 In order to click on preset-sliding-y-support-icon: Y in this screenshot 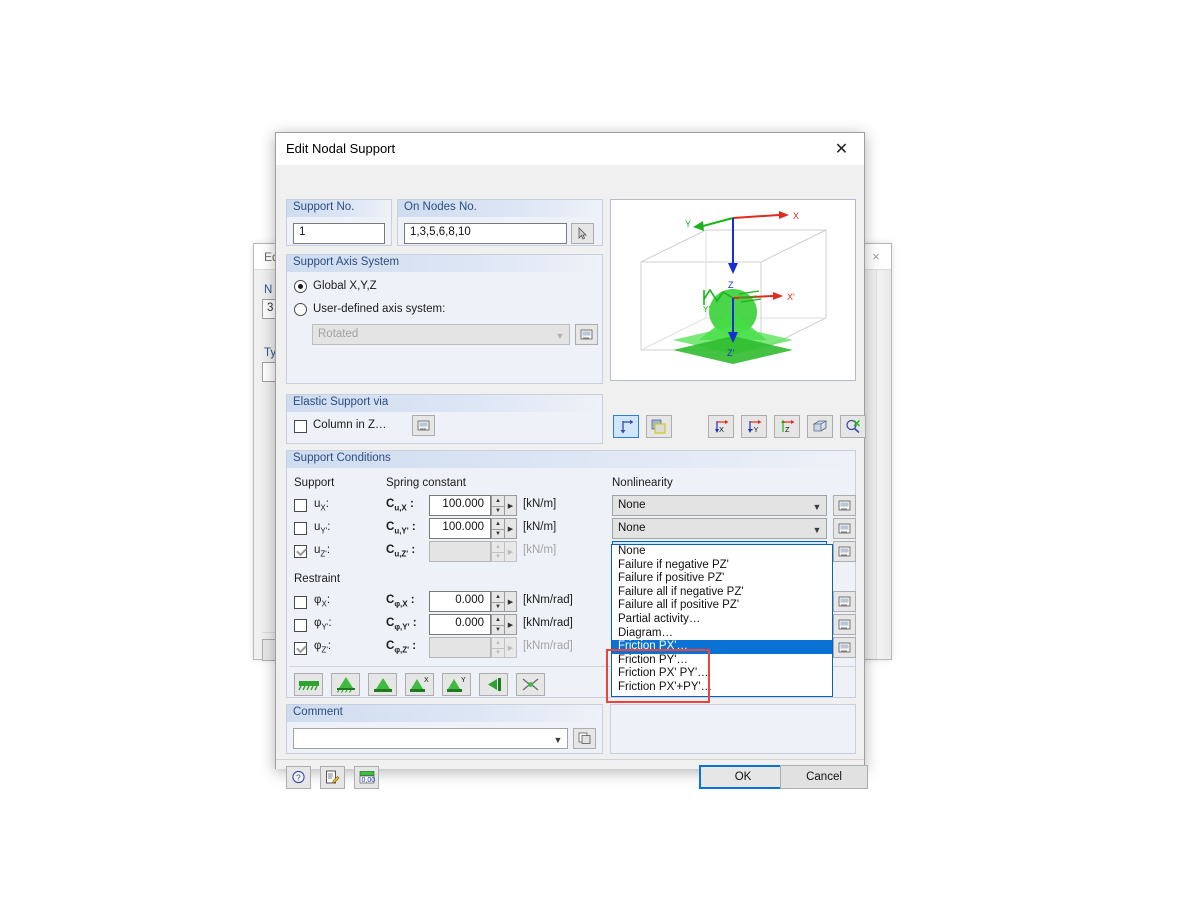, I will do `click(456, 684)`.